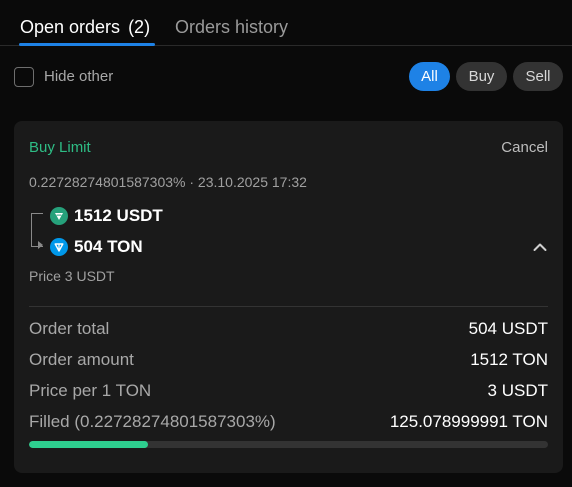  Describe the element at coordinates (79, 76) in the screenshot. I see `hide-other-label: Hide other` at that location.